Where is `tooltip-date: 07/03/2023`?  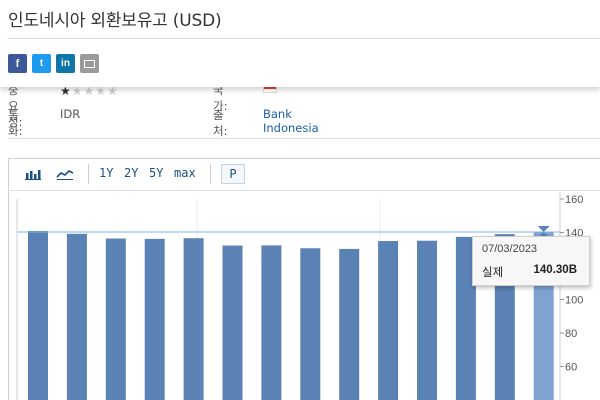 tooltip-date: 07/03/2023 is located at coordinates (510, 249).